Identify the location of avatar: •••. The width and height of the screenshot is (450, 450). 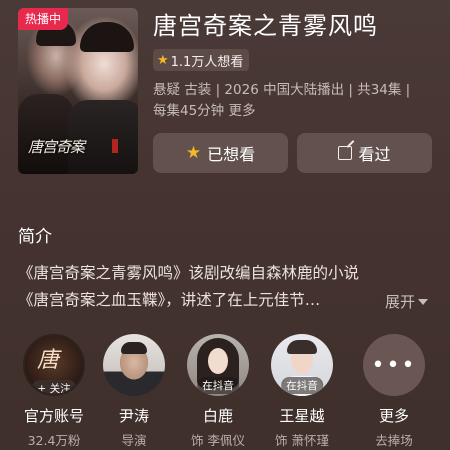
(394, 365).